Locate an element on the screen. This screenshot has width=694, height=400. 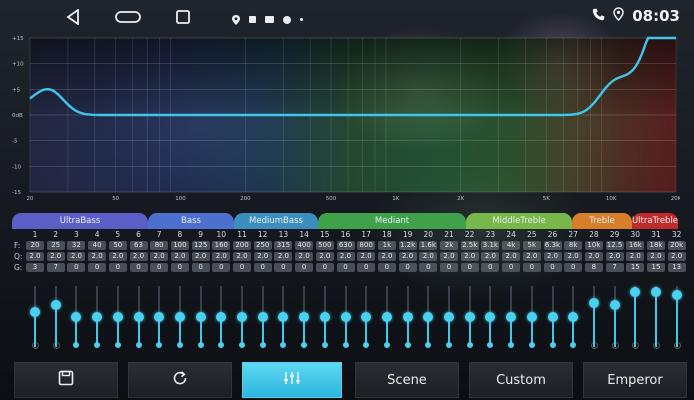
freq-cell: 10k is located at coordinates (593, 245).